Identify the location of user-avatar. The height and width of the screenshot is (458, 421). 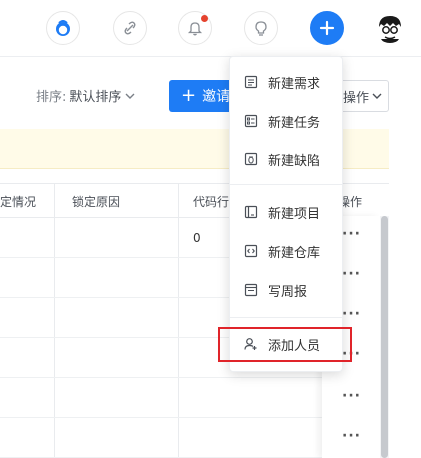
(390, 28).